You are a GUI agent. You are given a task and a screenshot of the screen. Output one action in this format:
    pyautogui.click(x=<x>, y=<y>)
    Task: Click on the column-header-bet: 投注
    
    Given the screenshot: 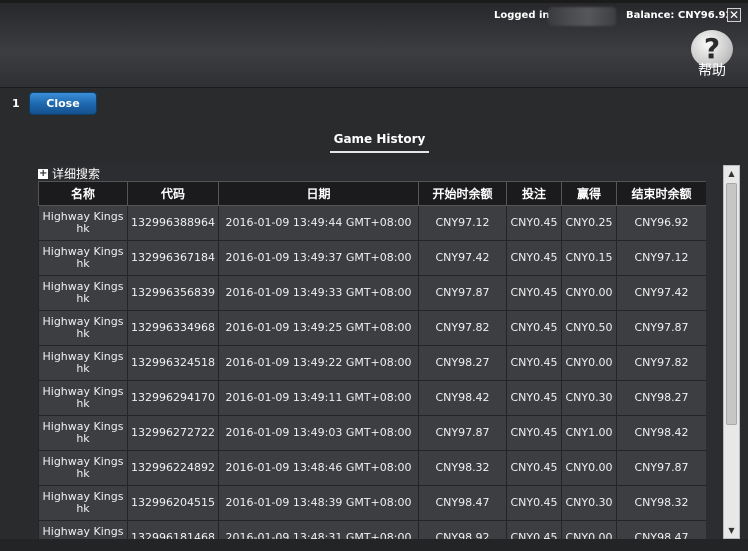 What is the action you would take?
    pyautogui.click(x=534, y=193)
    